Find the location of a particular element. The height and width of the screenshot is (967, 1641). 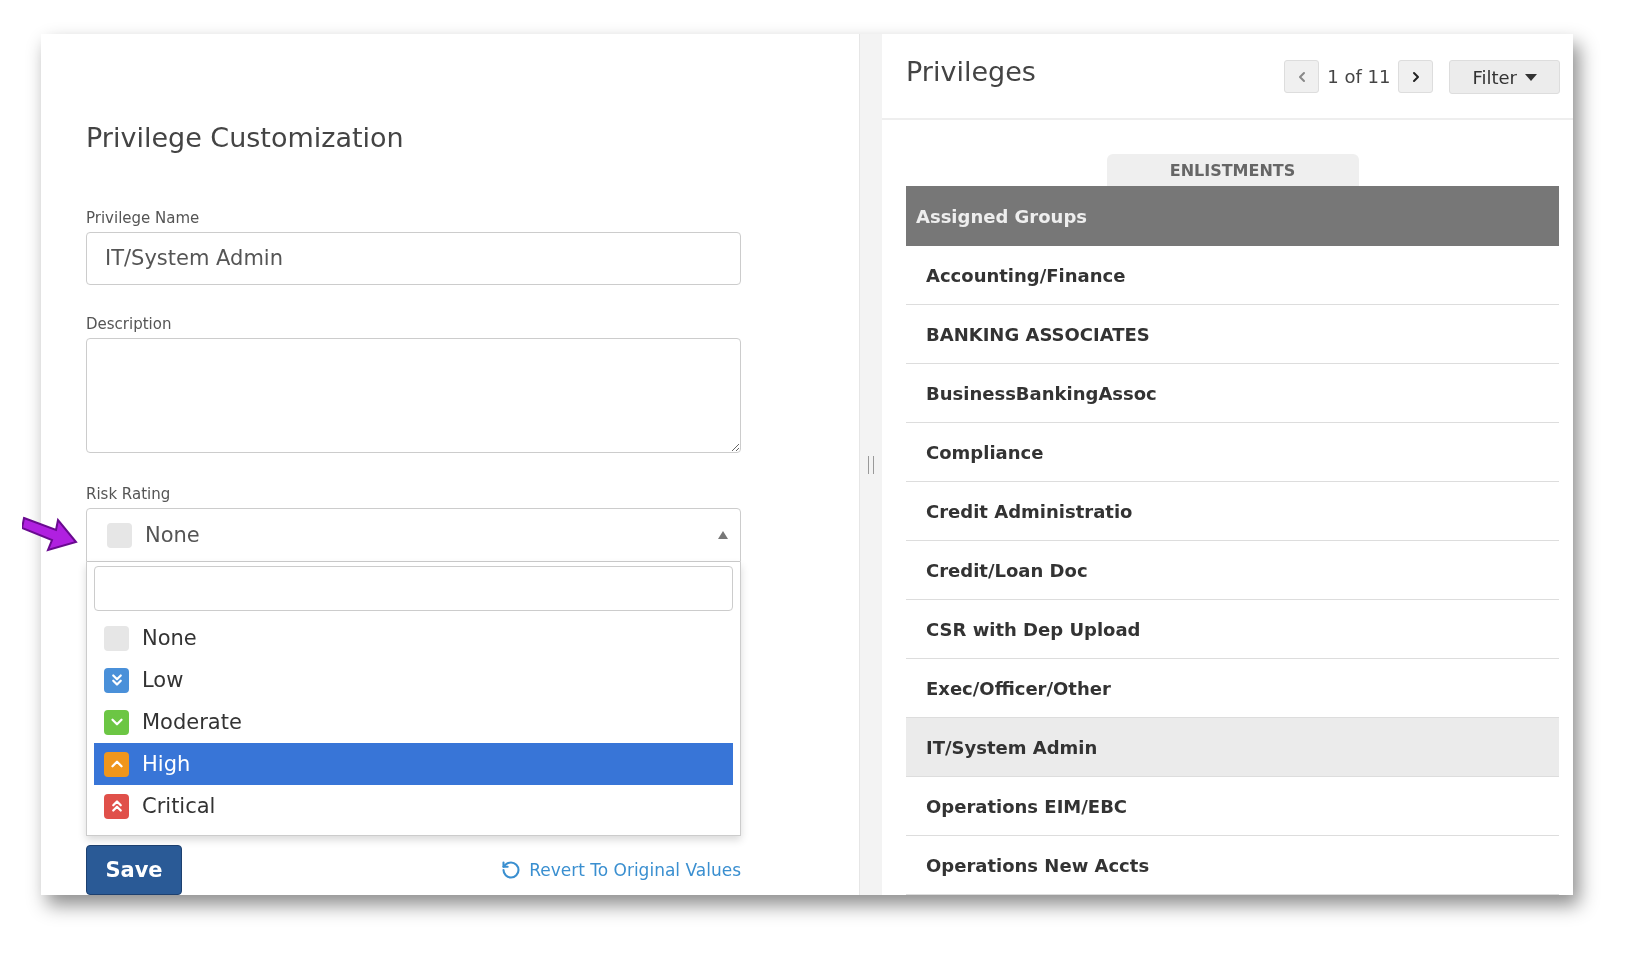

enlistments-tab: ENLISTMENTS is located at coordinates (1232, 170).